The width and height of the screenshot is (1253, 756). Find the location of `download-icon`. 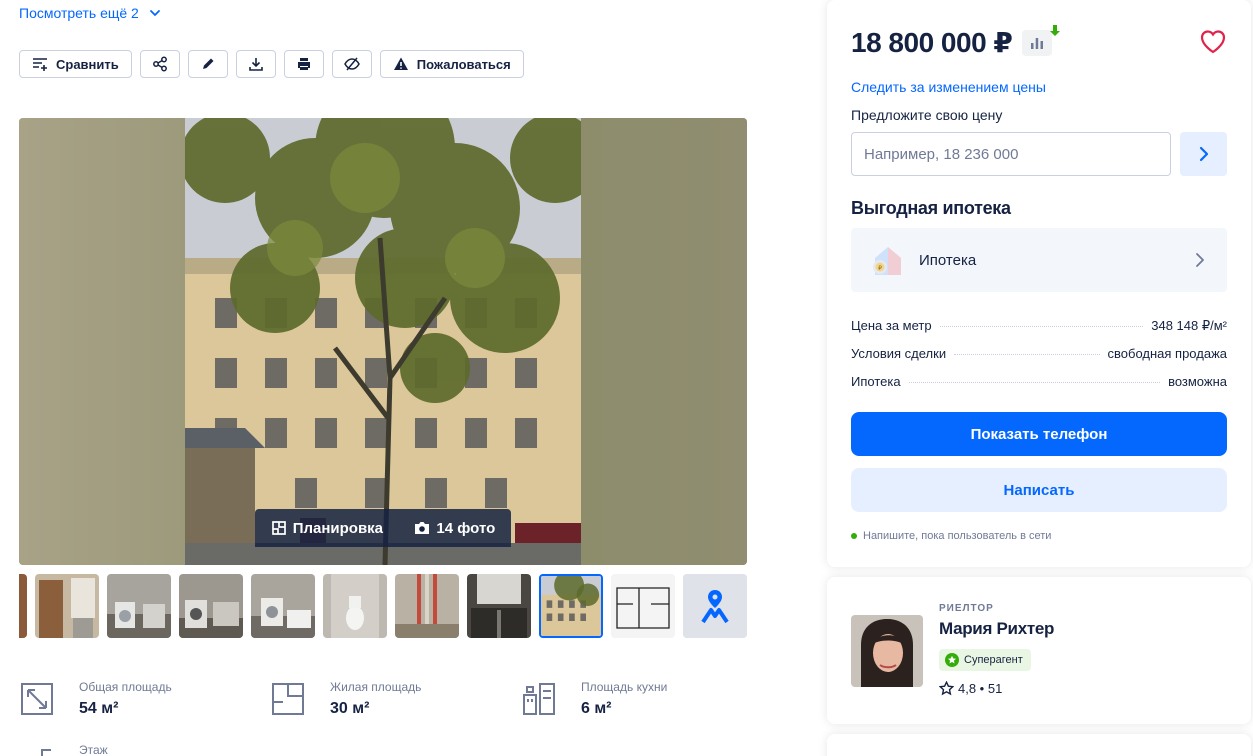

download-icon is located at coordinates (255, 64).